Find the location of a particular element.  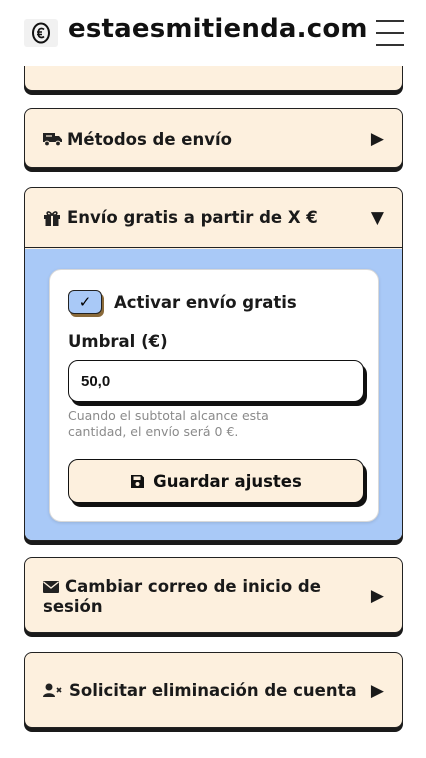

delete-account-text: Solicitar eliminación de cuenta is located at coordinates (213, 690).